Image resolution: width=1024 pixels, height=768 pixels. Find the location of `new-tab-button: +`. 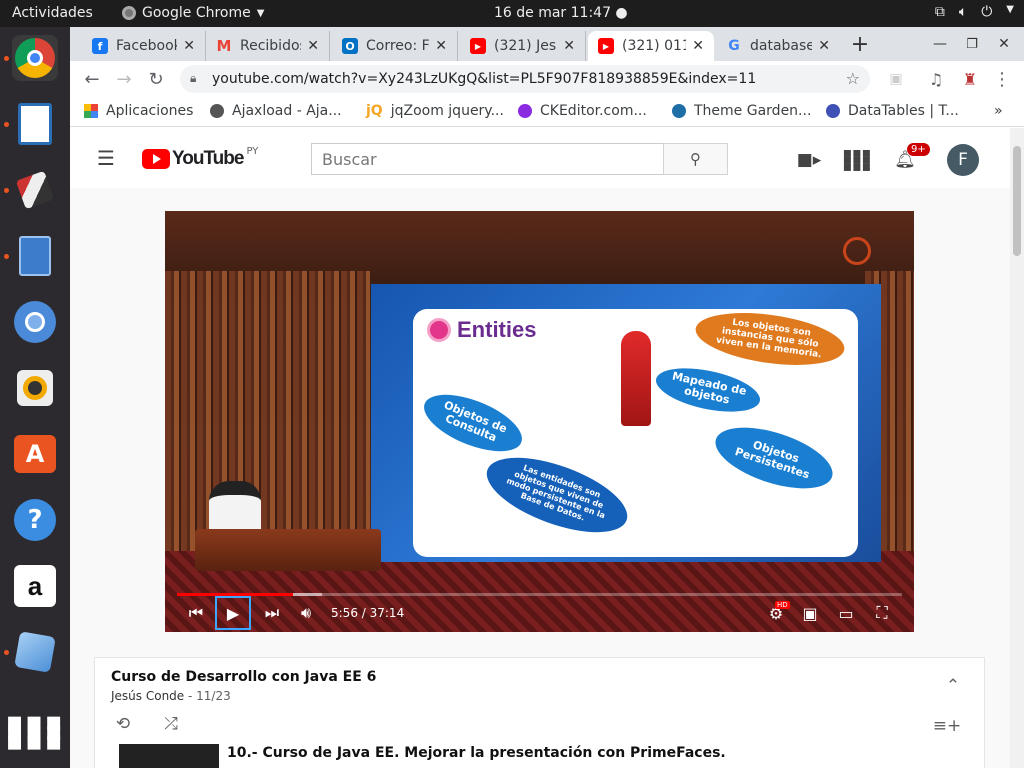

new-tab-button: + is located at coordinates (860, 44).